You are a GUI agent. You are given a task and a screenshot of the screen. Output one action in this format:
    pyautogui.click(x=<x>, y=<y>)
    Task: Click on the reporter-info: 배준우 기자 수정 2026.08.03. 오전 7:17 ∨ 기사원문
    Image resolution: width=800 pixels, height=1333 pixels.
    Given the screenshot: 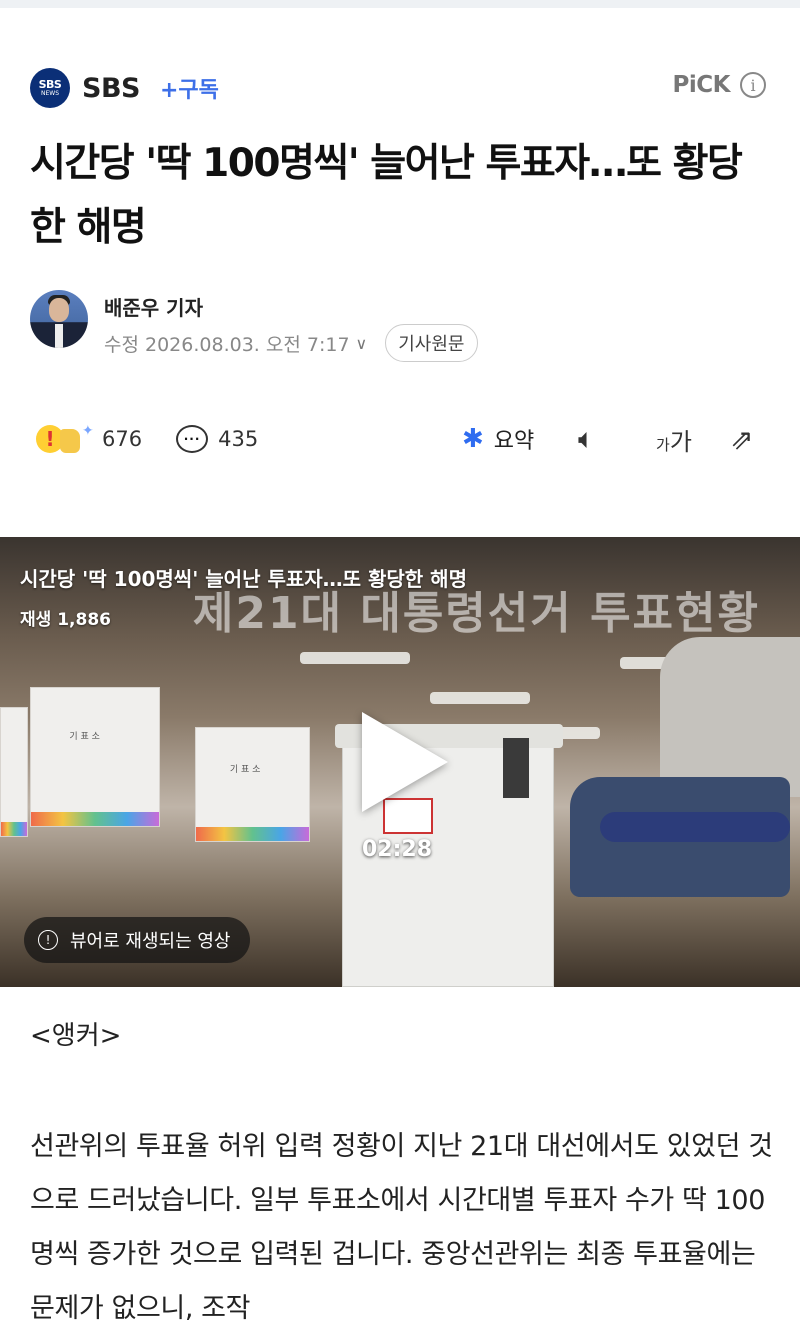 What is the action you would take?
    pyautogui.click(x=400, y=326)
    